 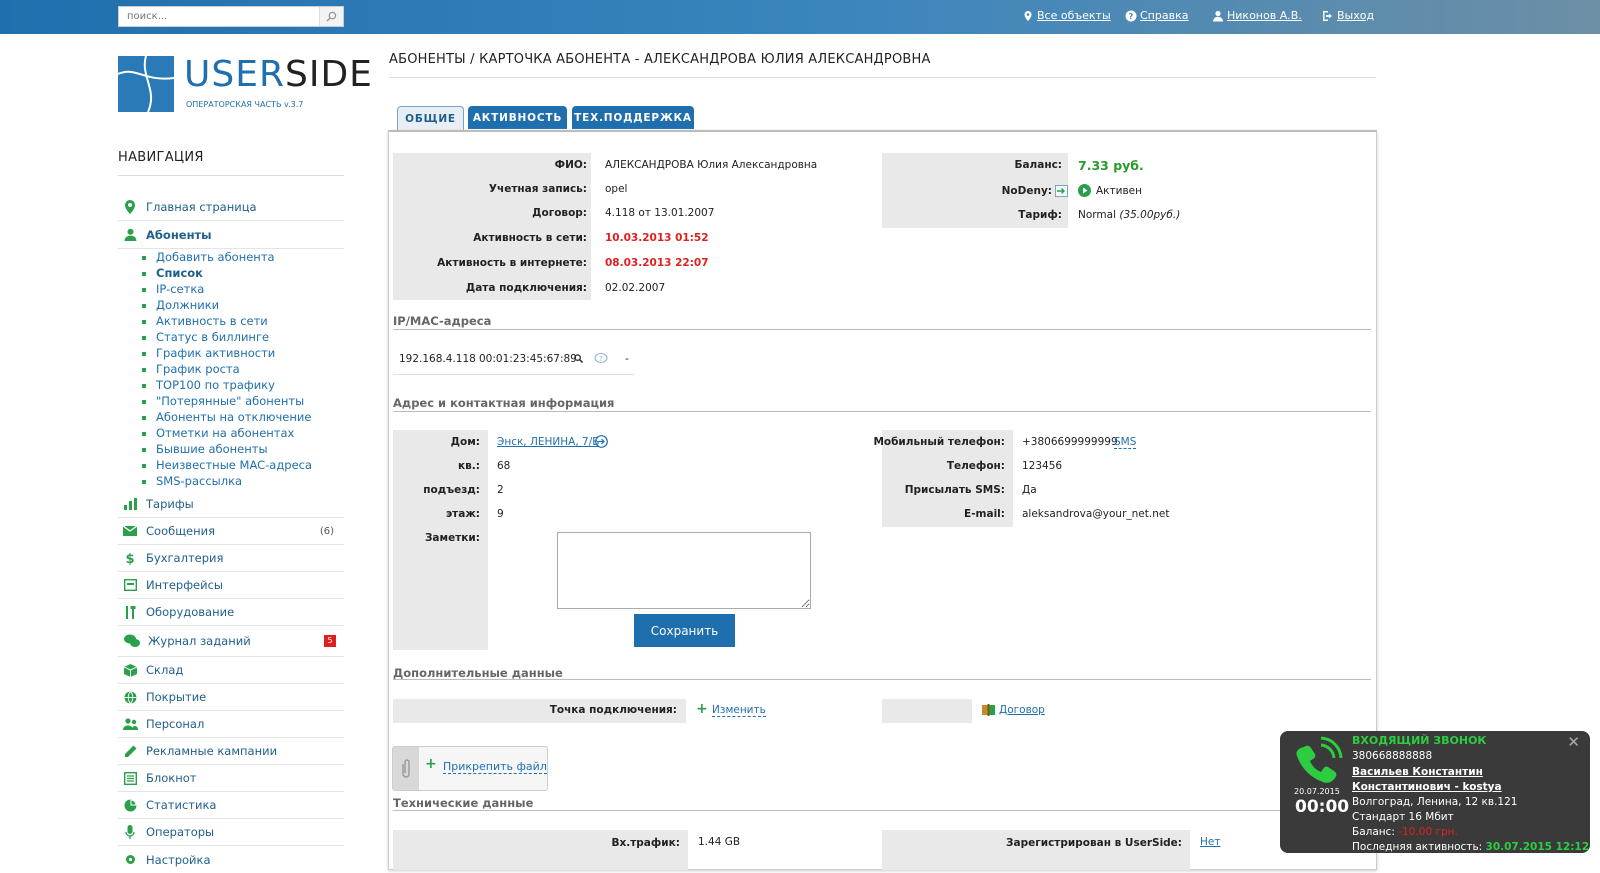 What do you see at coordinates (1257, 15) in the screenshot?
I see `user-link: Никонов А.В.` at bounding box center [1257, 15].